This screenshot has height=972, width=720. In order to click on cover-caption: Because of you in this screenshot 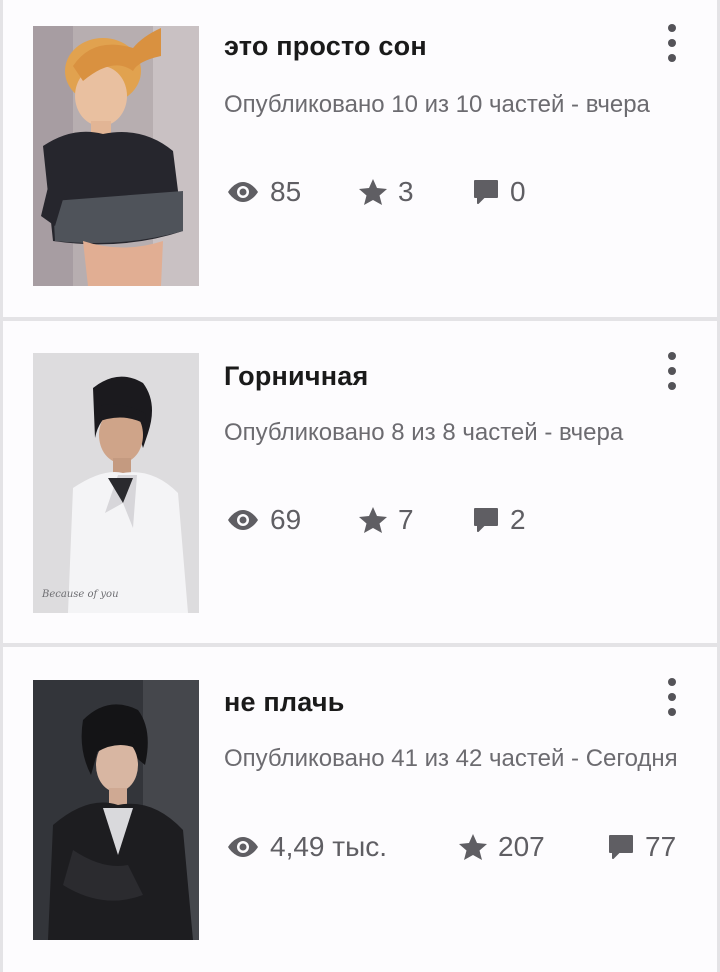, I will do `click(80, 594)`.